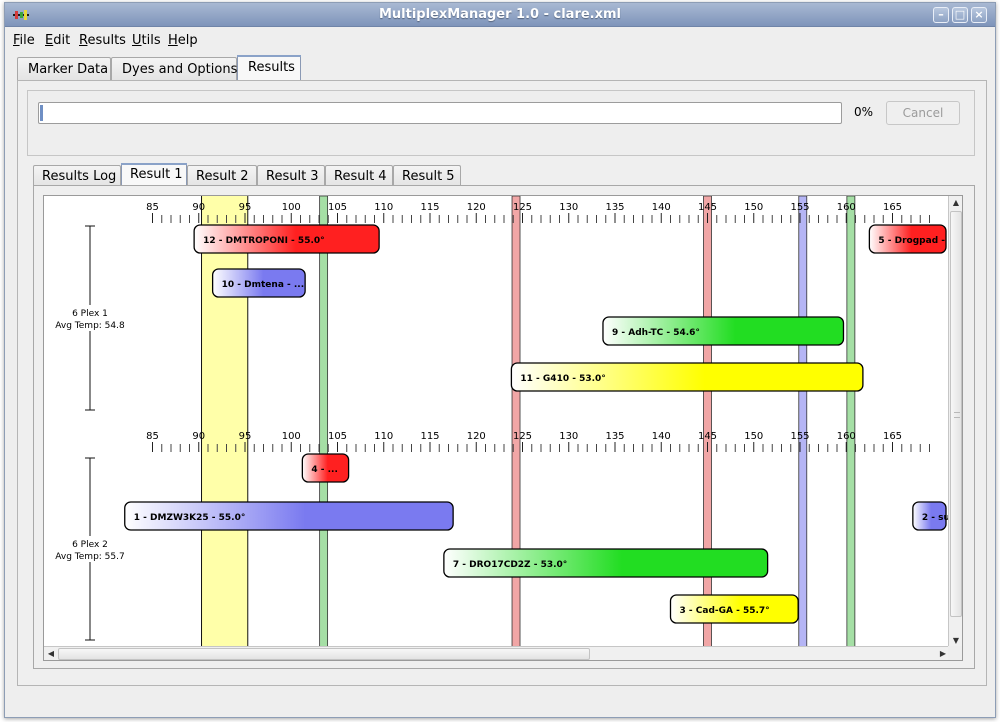 The image size is (1000, 722). Describe the element at coordinates (956, 203) in the screenshot. I see `scroll-up-icon: ▲` at that location.